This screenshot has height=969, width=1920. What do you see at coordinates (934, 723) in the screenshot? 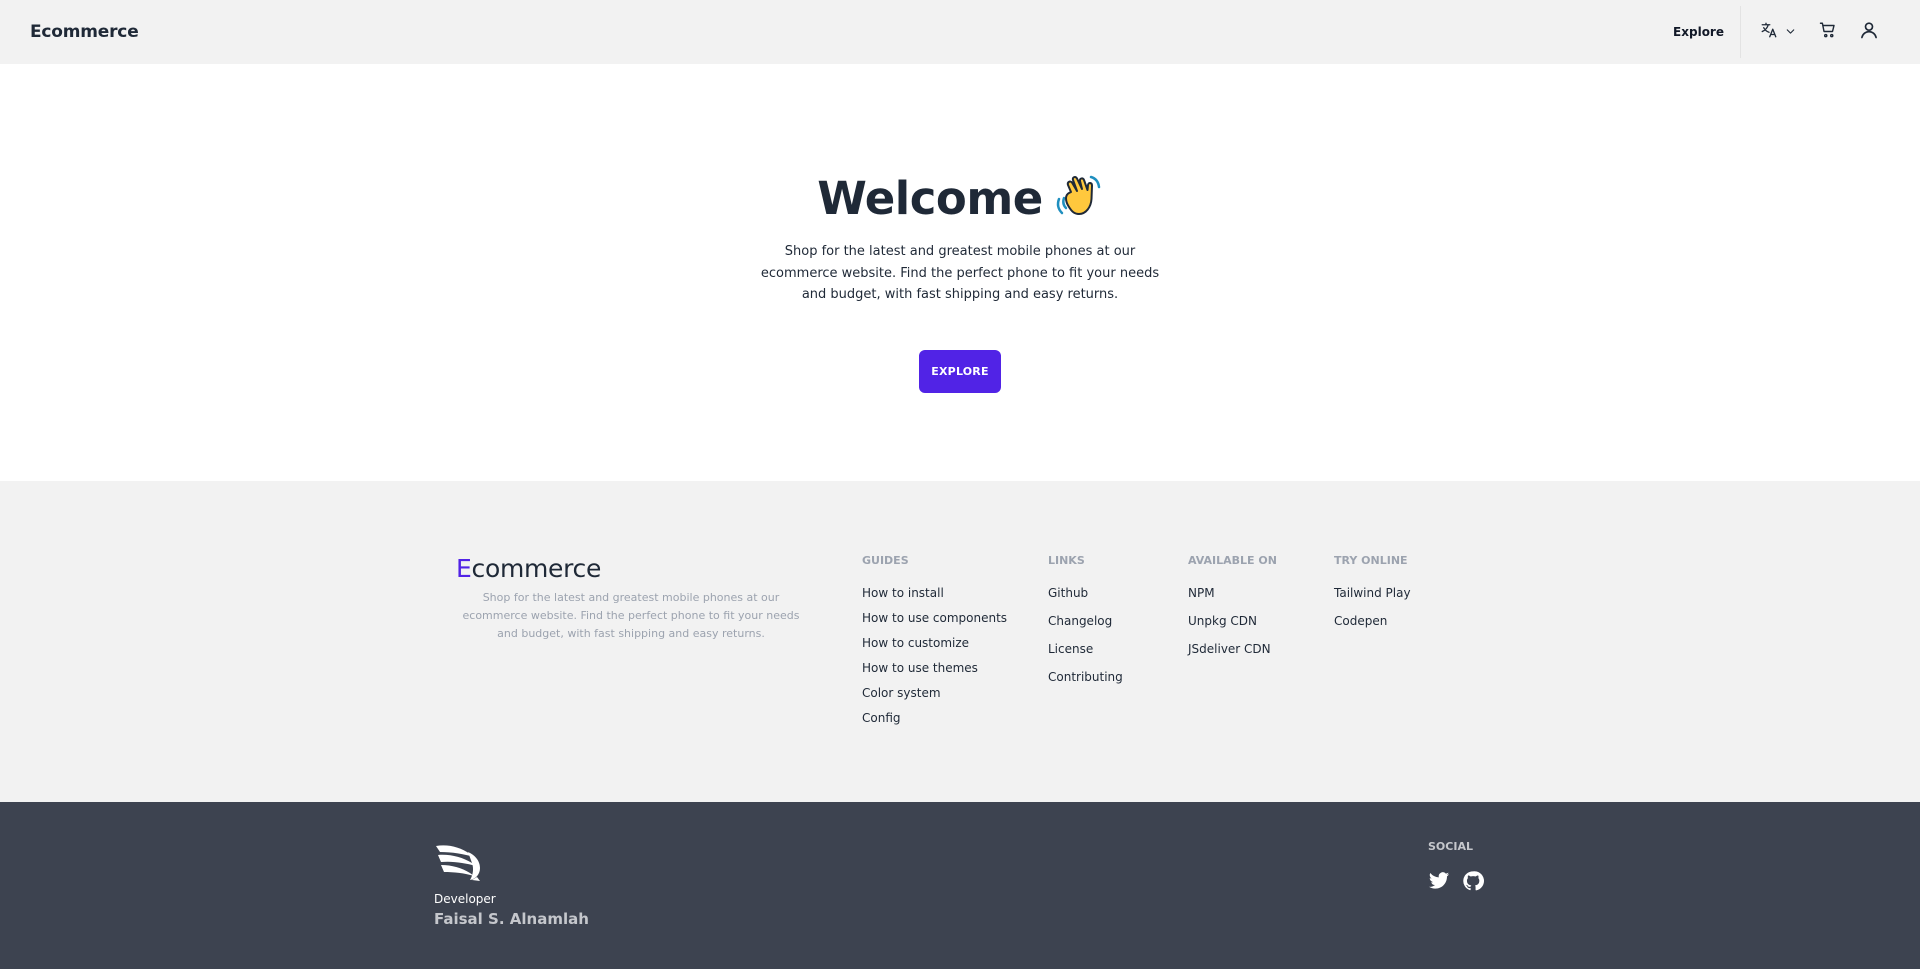
I see `footer-link: Config` at bounding box center [934, 723].